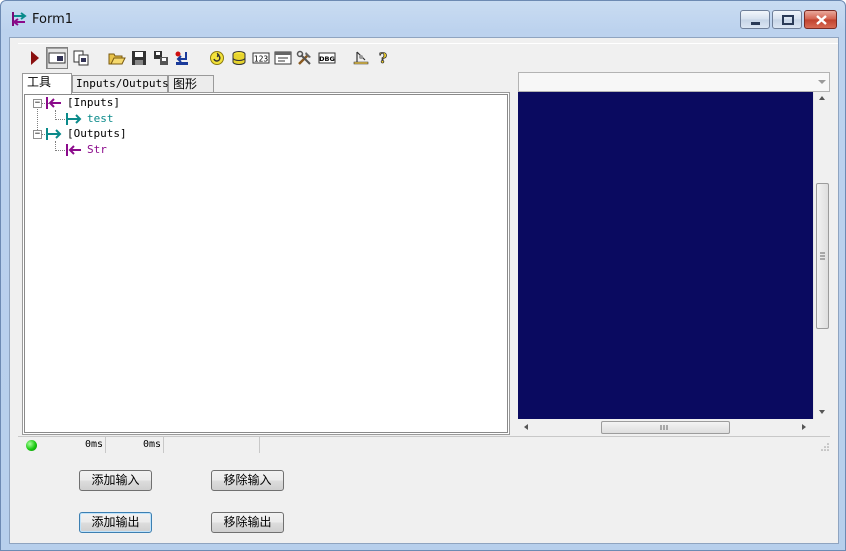  What do you see at coordinates (423, 19) in the screenshot?
I see `title-bar: Form1` at bounding box center [423, 19].